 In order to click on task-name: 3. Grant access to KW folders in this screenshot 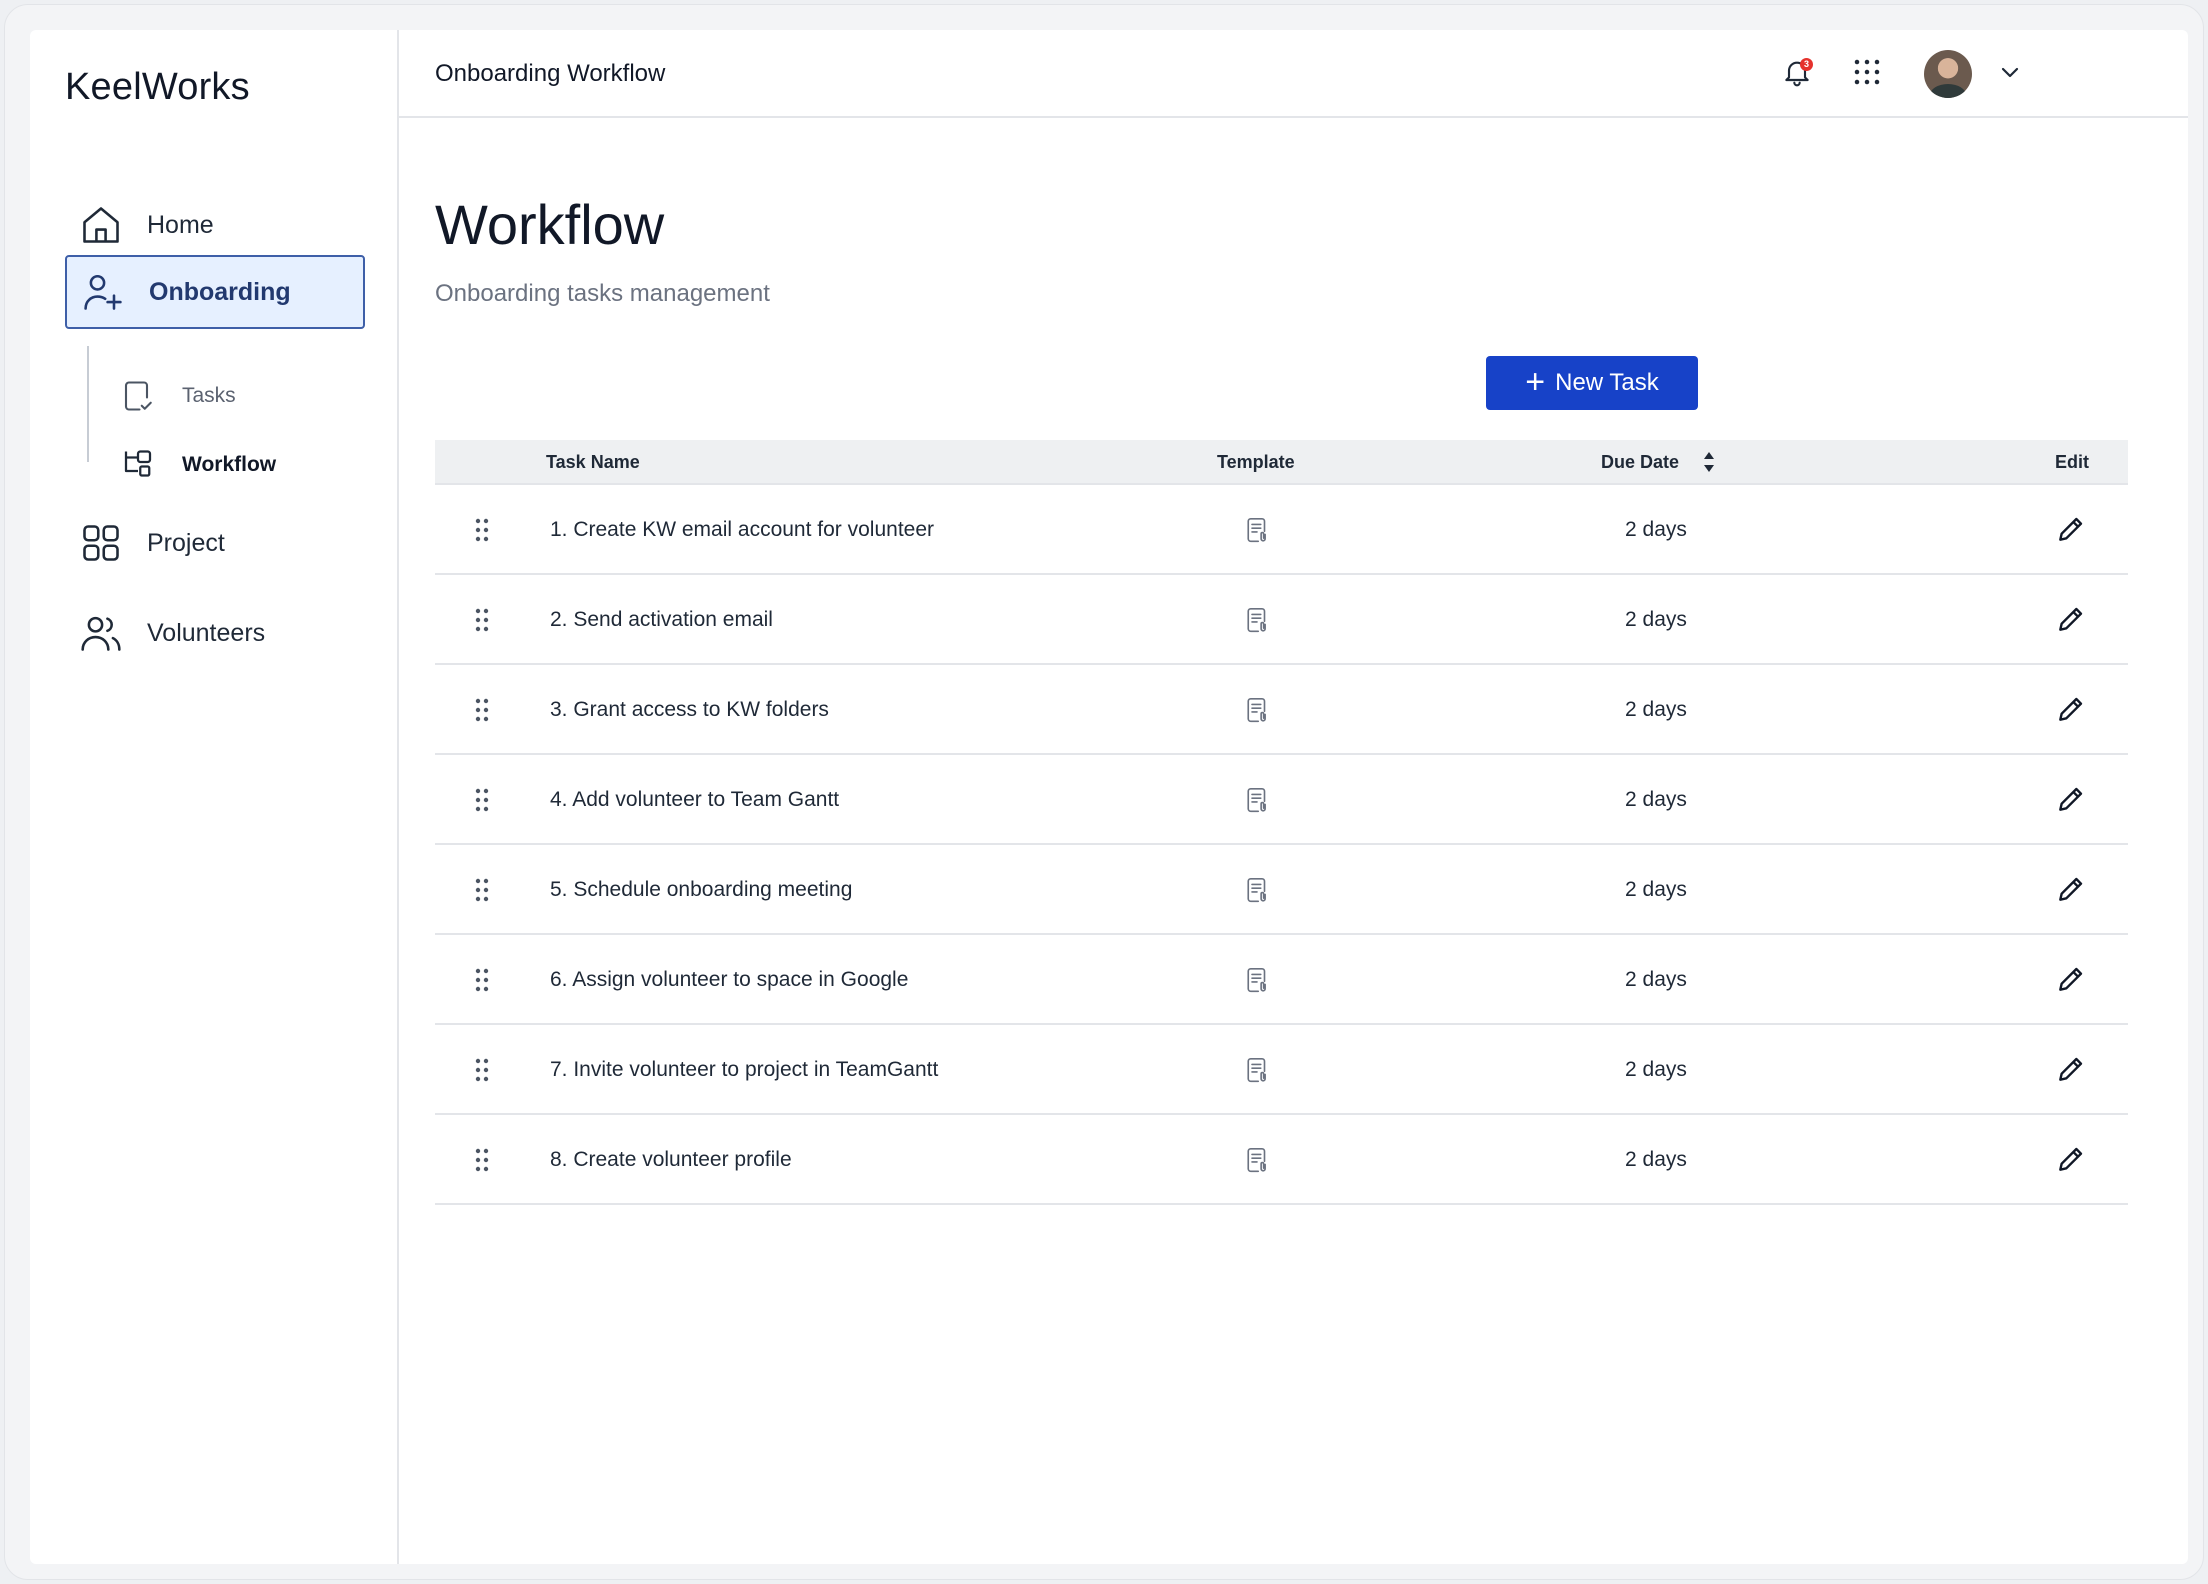, I will do `click(689, 709)`.